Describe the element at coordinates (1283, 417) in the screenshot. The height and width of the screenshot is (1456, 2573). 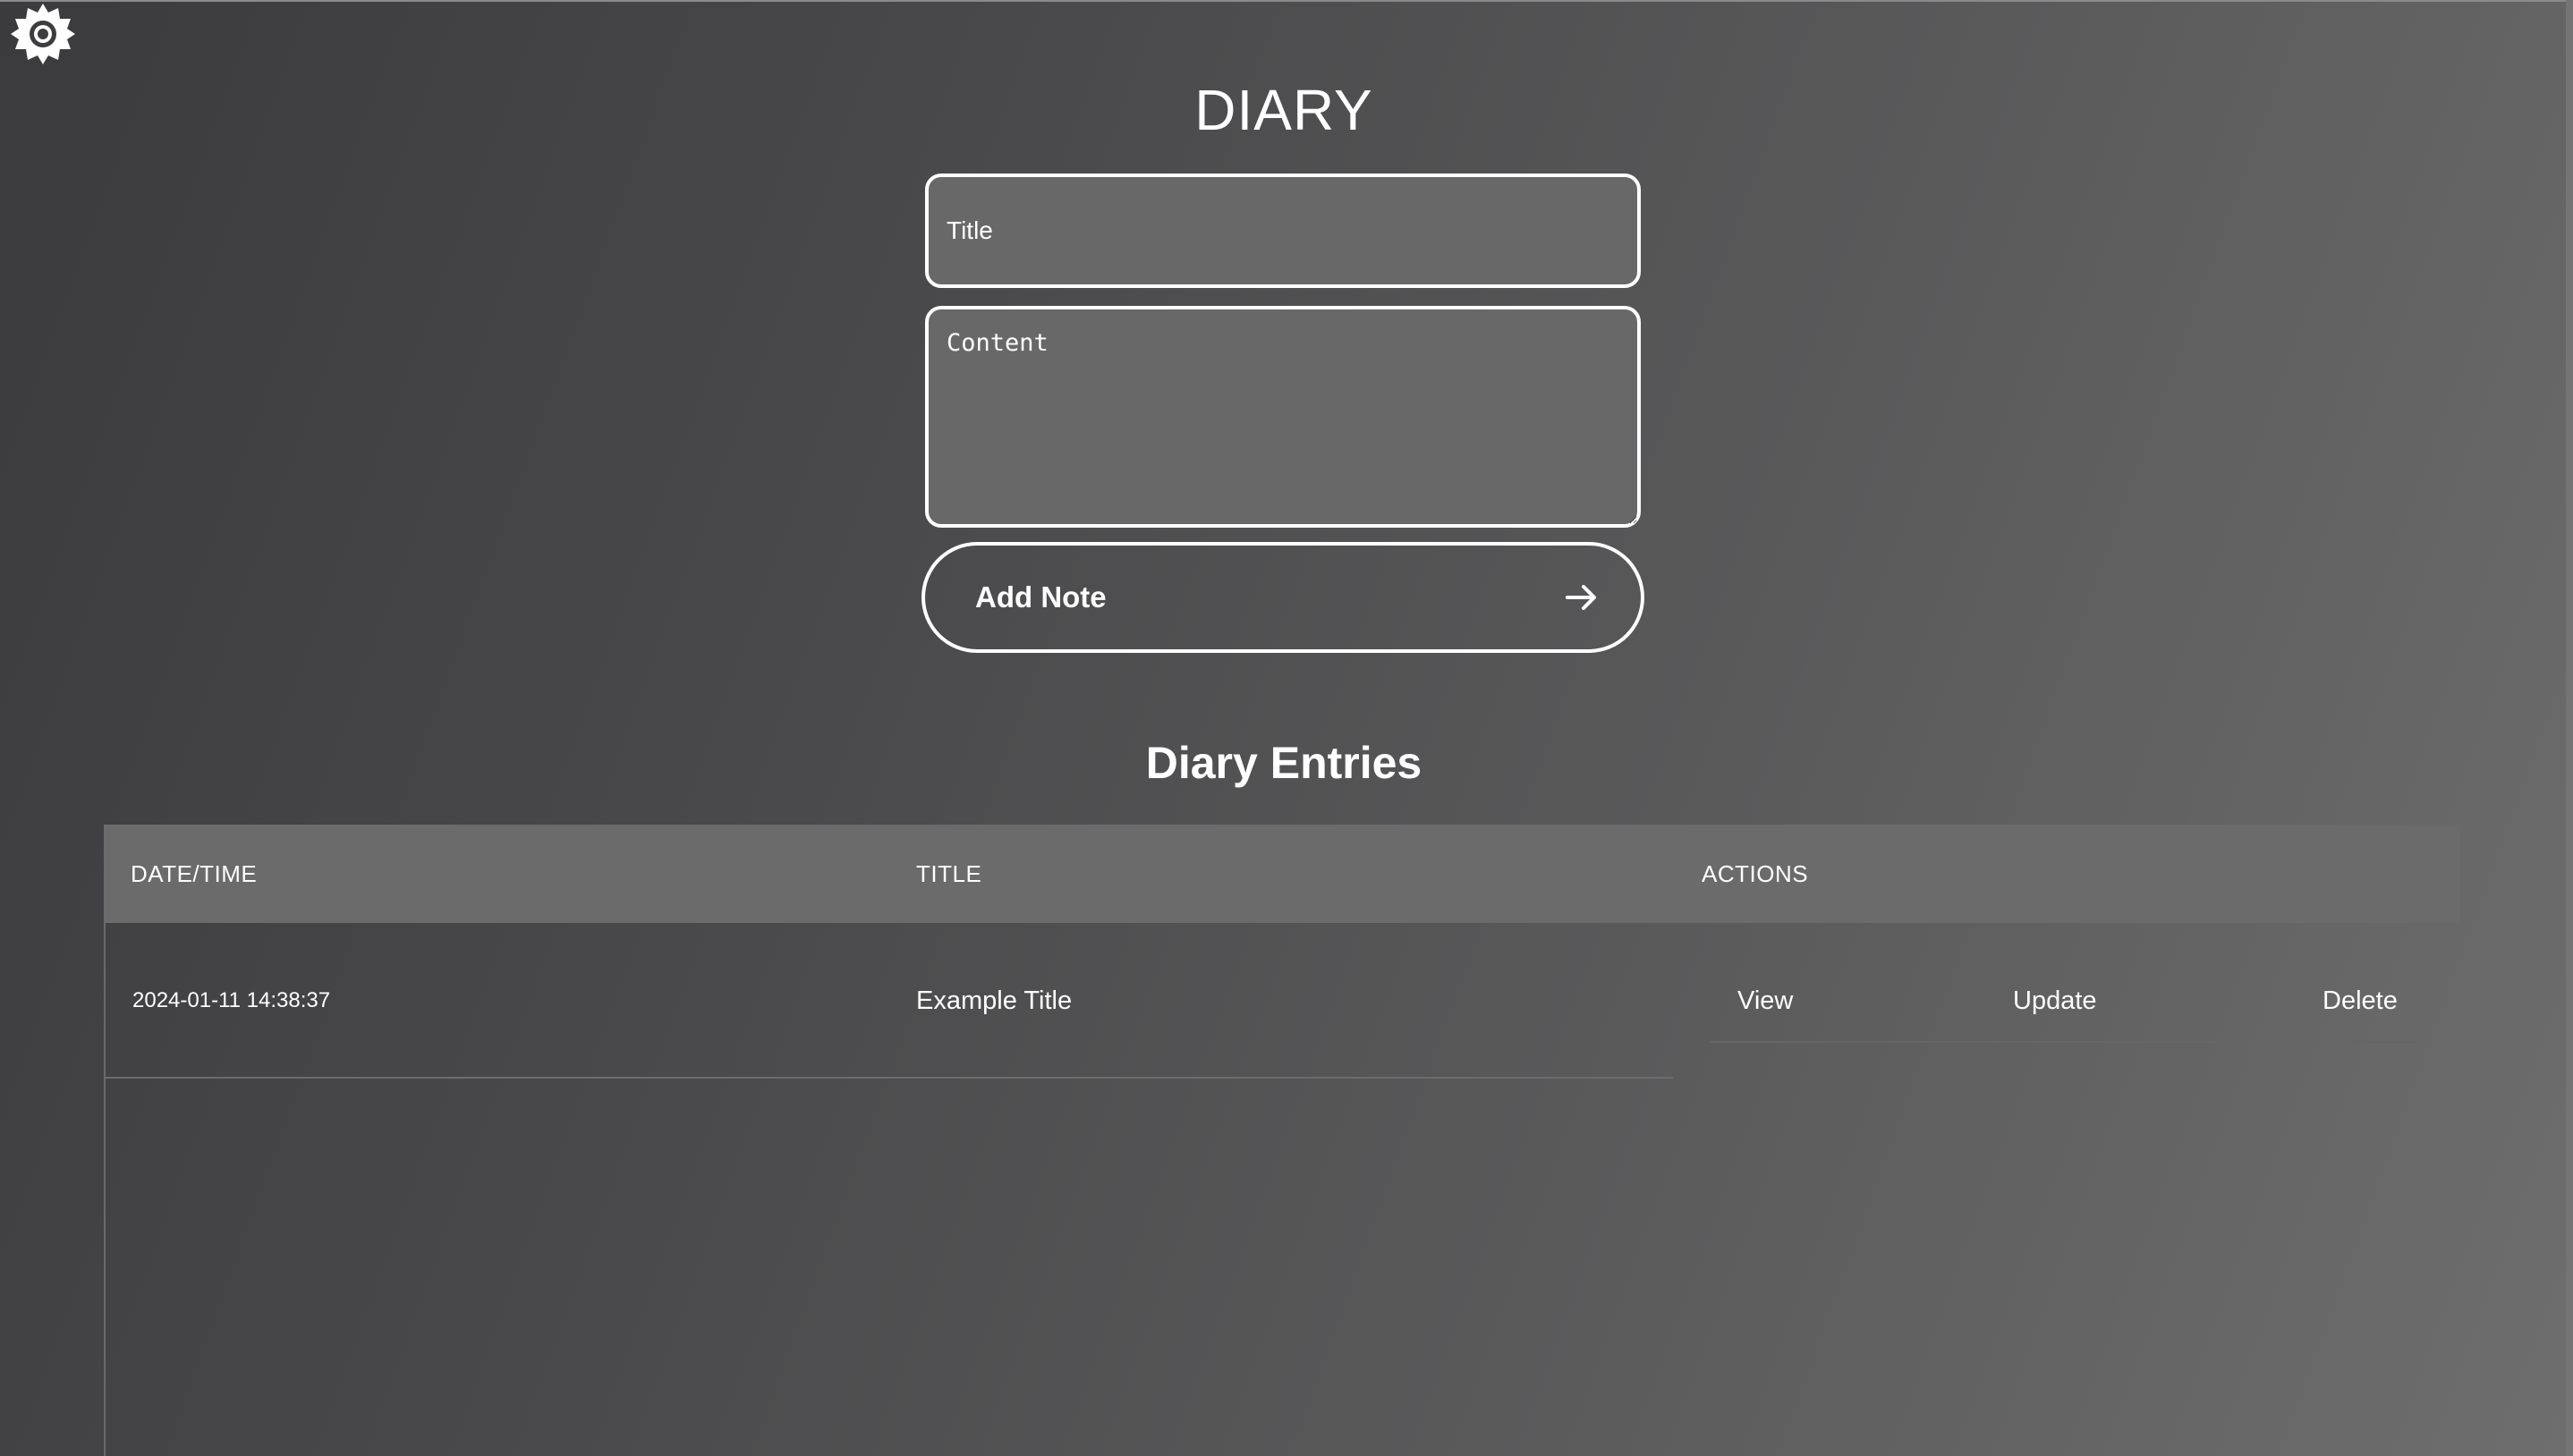
I see `content-textarea` at that location.